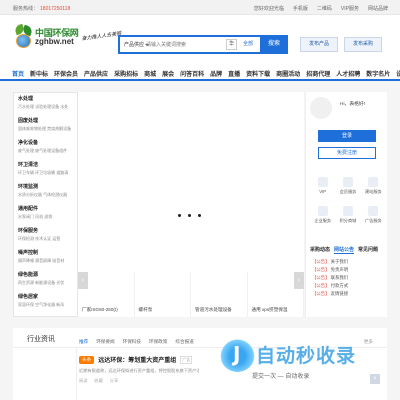  Describe the element at coordinates (340, 277) in the screenshot. I see `notice-text: 联系我们` at that location.